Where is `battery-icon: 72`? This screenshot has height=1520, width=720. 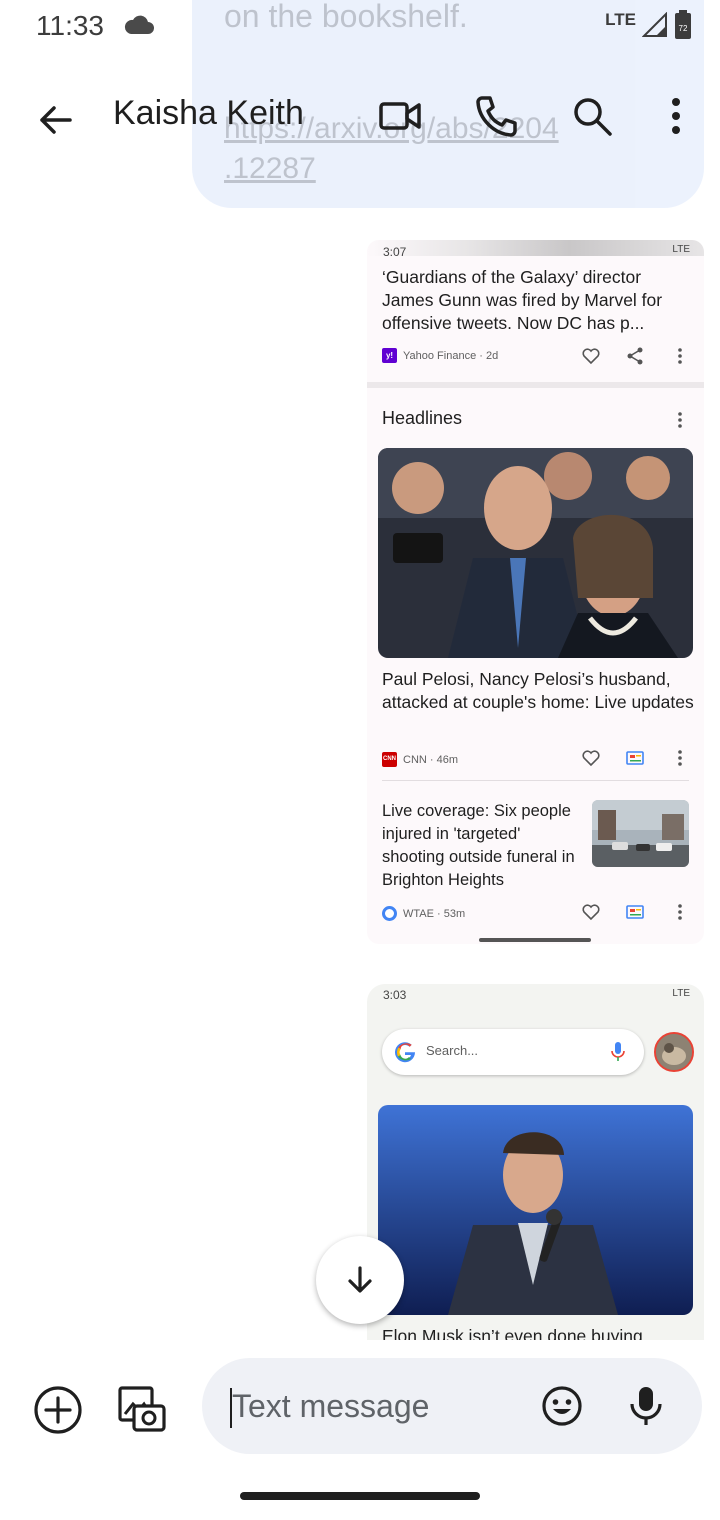
battery-icon: 72 is located at coordinates (683, 24).